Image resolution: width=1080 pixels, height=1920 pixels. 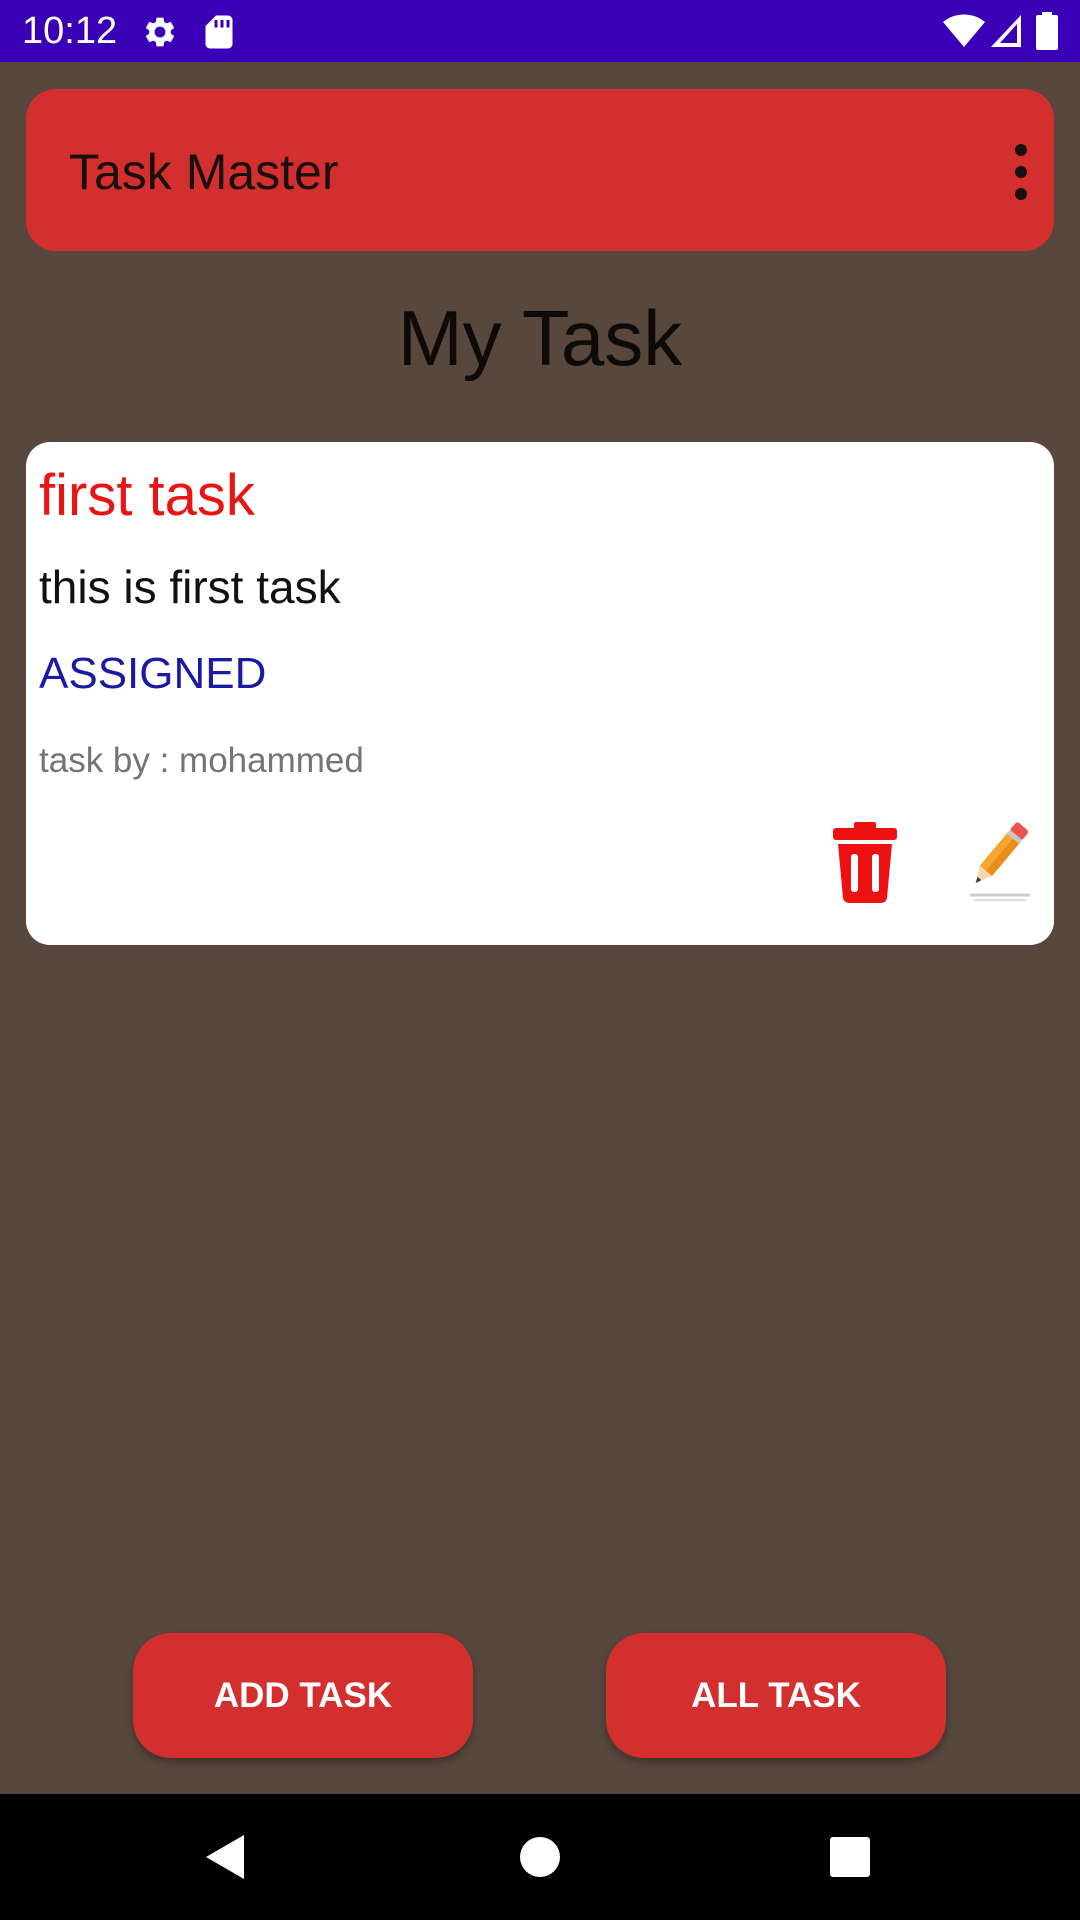 What do you see at coordinates (1000, 861) in the screenshot?
I see `pencil-icon` at bounding box center [1000, 861].